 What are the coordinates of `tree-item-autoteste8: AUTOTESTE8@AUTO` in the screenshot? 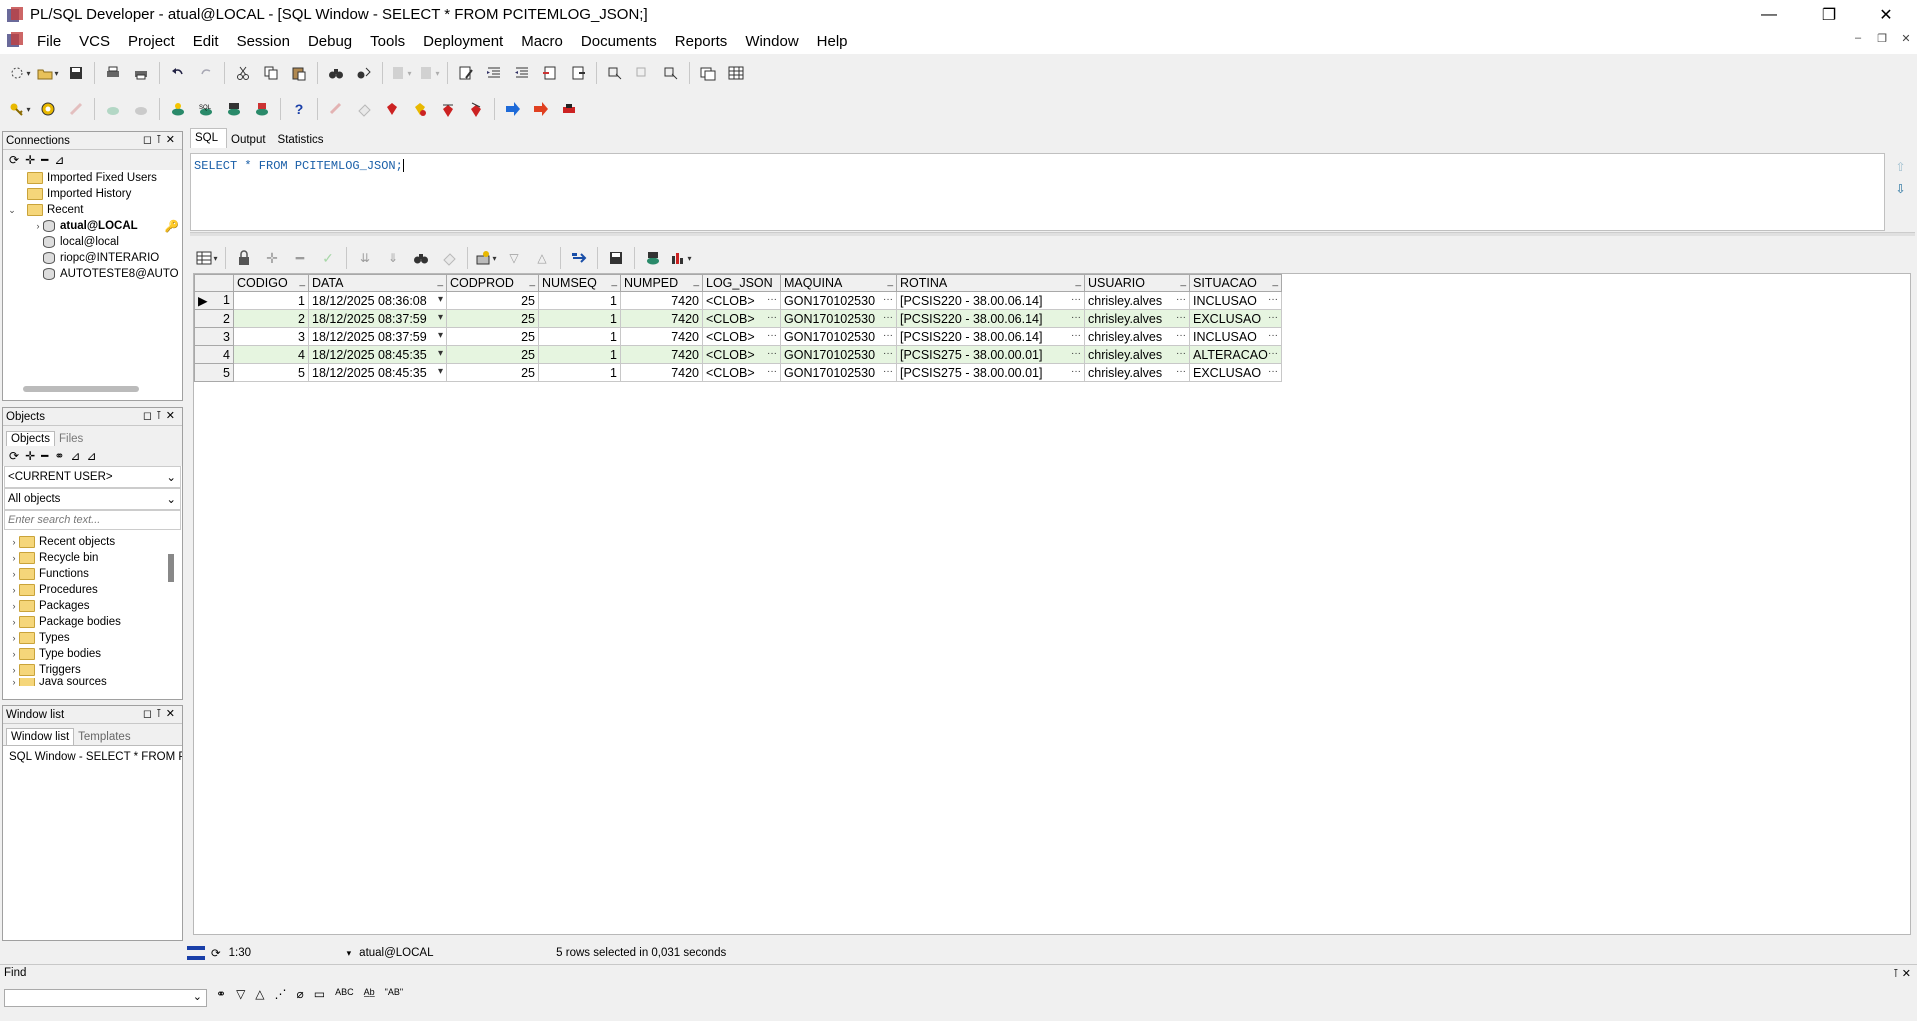 It's located at (94, 274).